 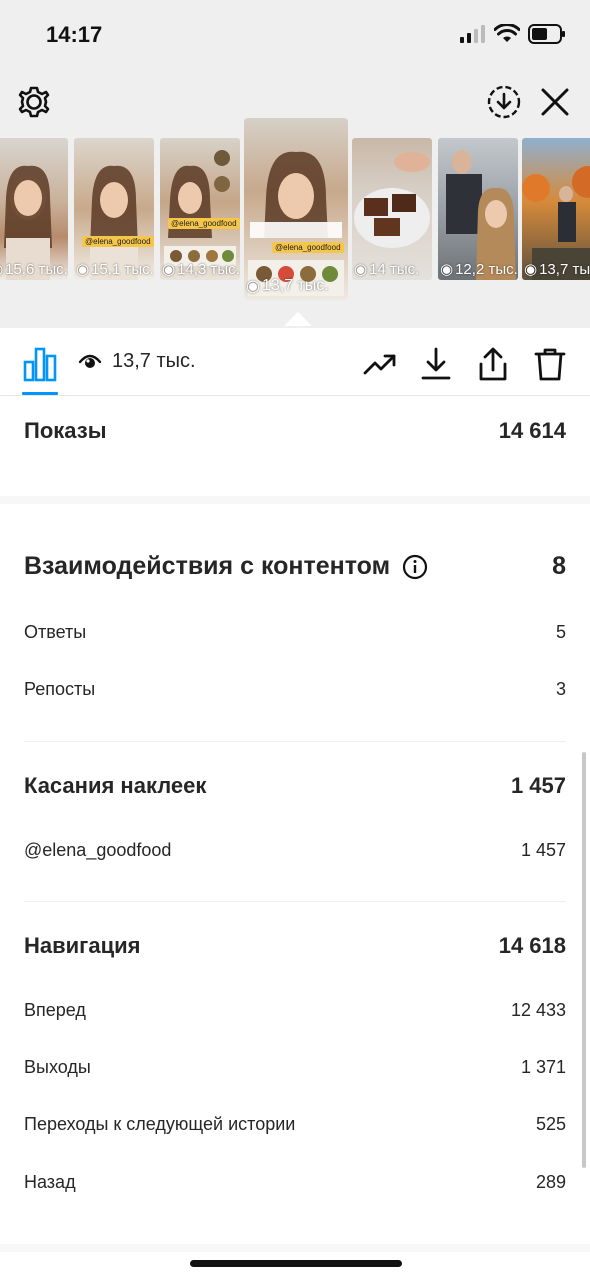 What do you see at coordinates (295, 946) in the screenshot?
I see `navigation-header: Навигация 14 618` at bounding box center [295, 946].